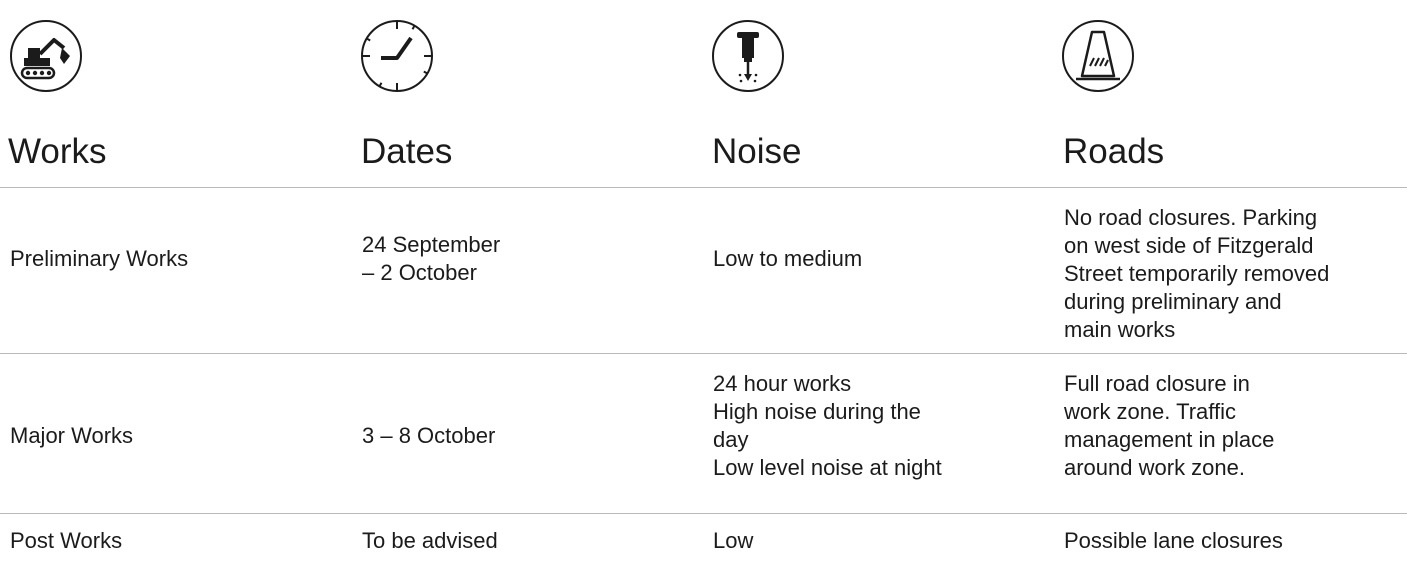 Image resolution: width=1407 pixels, height=569 pixels. Describe the element at coordinates (397, 56) in the screenshot. I see `clock-icon` at that location.